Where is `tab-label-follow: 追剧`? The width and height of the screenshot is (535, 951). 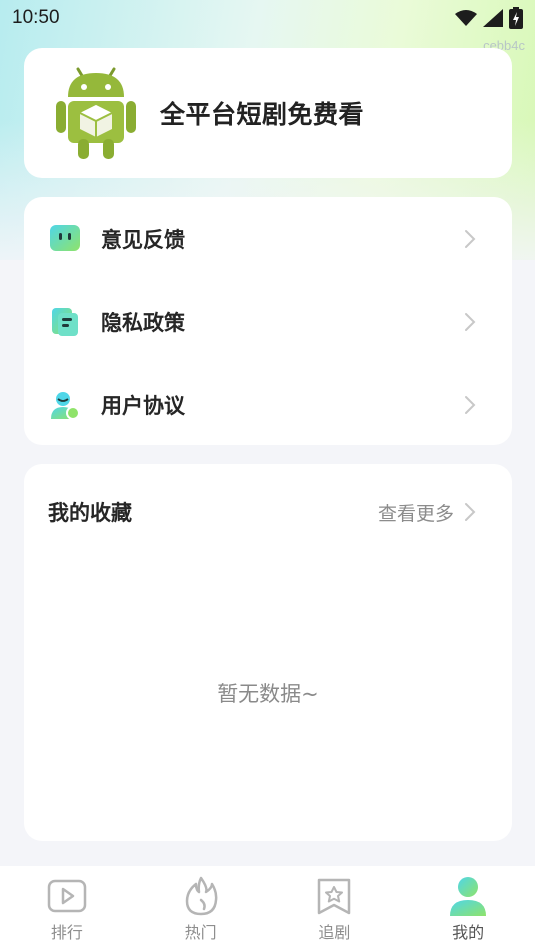 tab-label-follow: 追剧 is located at coordinates (334, 932).